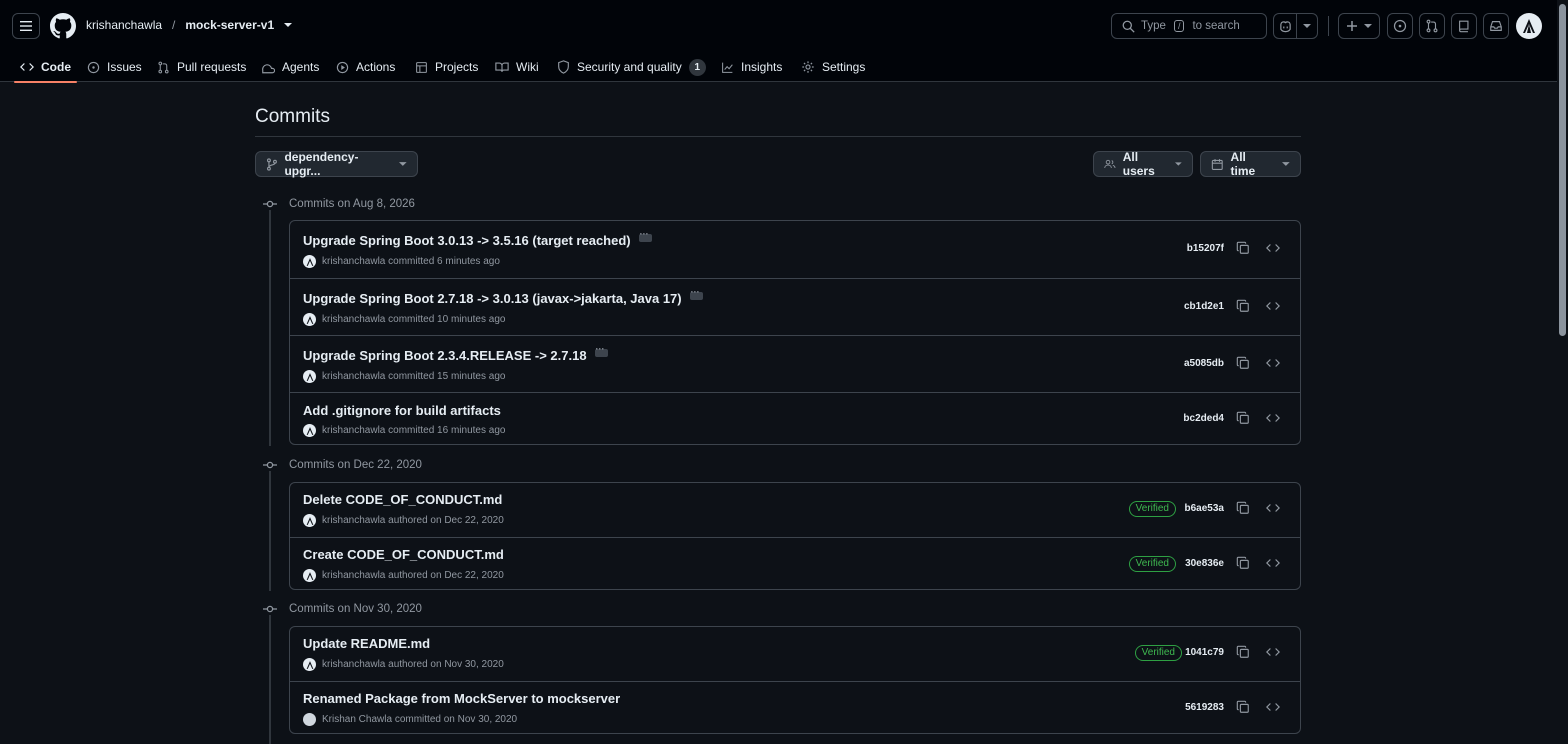 Image resolution: width=1568 pixels, height=744 pixels. What do you see at coordinates (229, 25) in the screenshot?
I see `breadcrumb-repo: mock-server-v1` at bounding box center [229, 25].